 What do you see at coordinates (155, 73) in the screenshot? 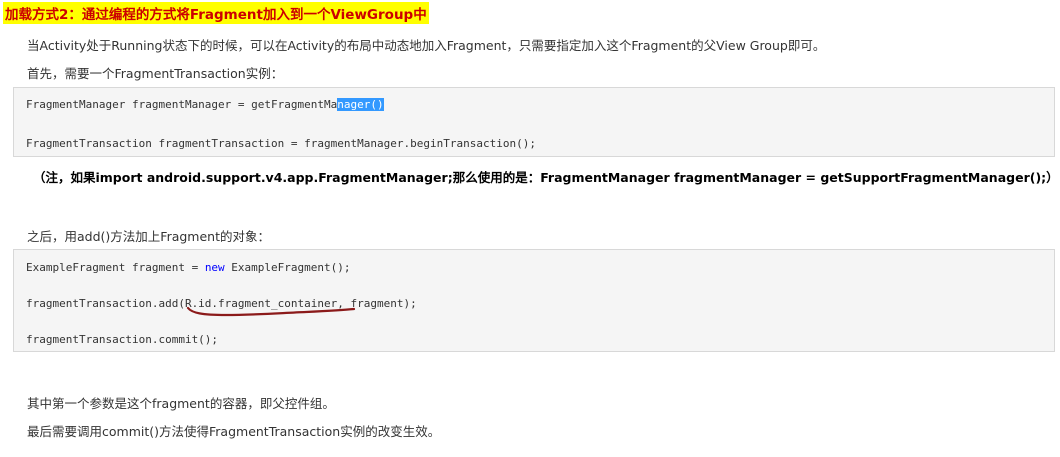
I see `transaction-intro: 首先，需要一个FragmentTransaction实例：` at bounding box center [155, 73].